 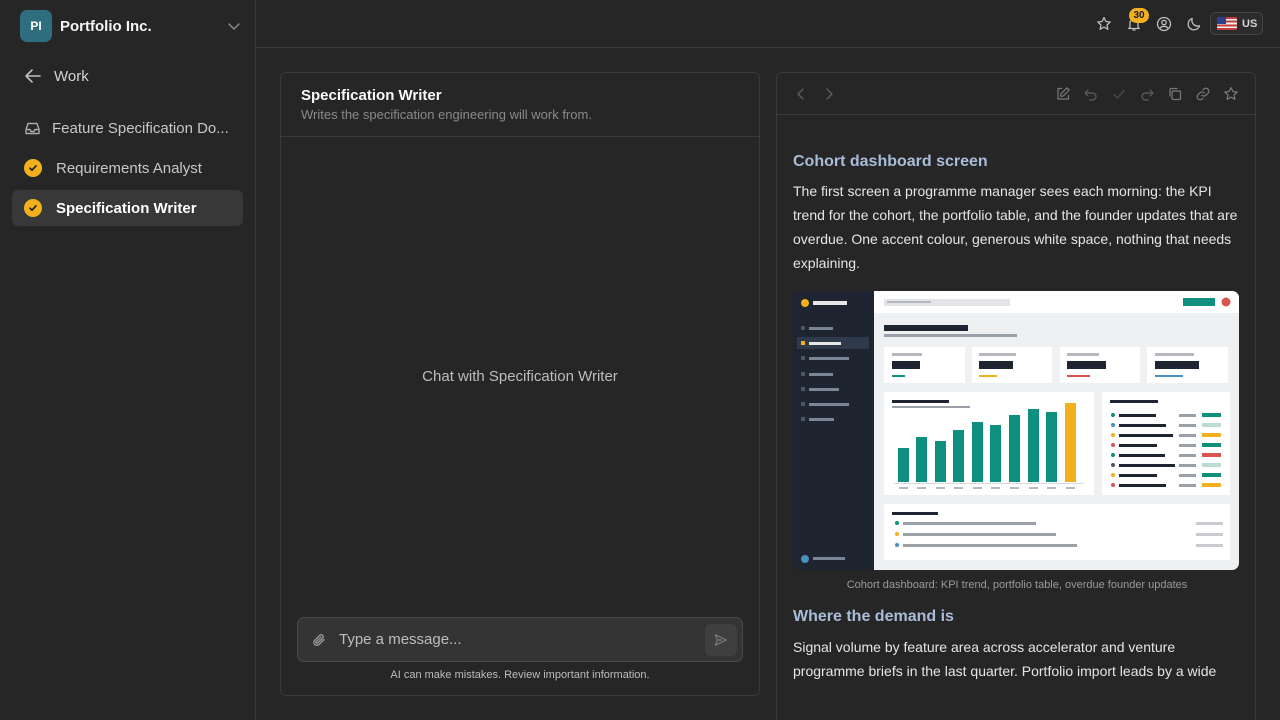 I want to click on org-avatar: PI, so click(x=36, y=26).